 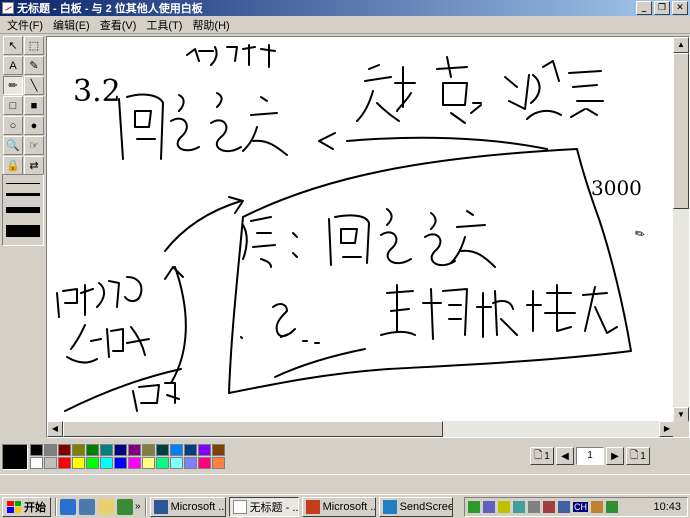 I want to click on insert-page-after-button: 🗋 1, so click(x=638, y=456).